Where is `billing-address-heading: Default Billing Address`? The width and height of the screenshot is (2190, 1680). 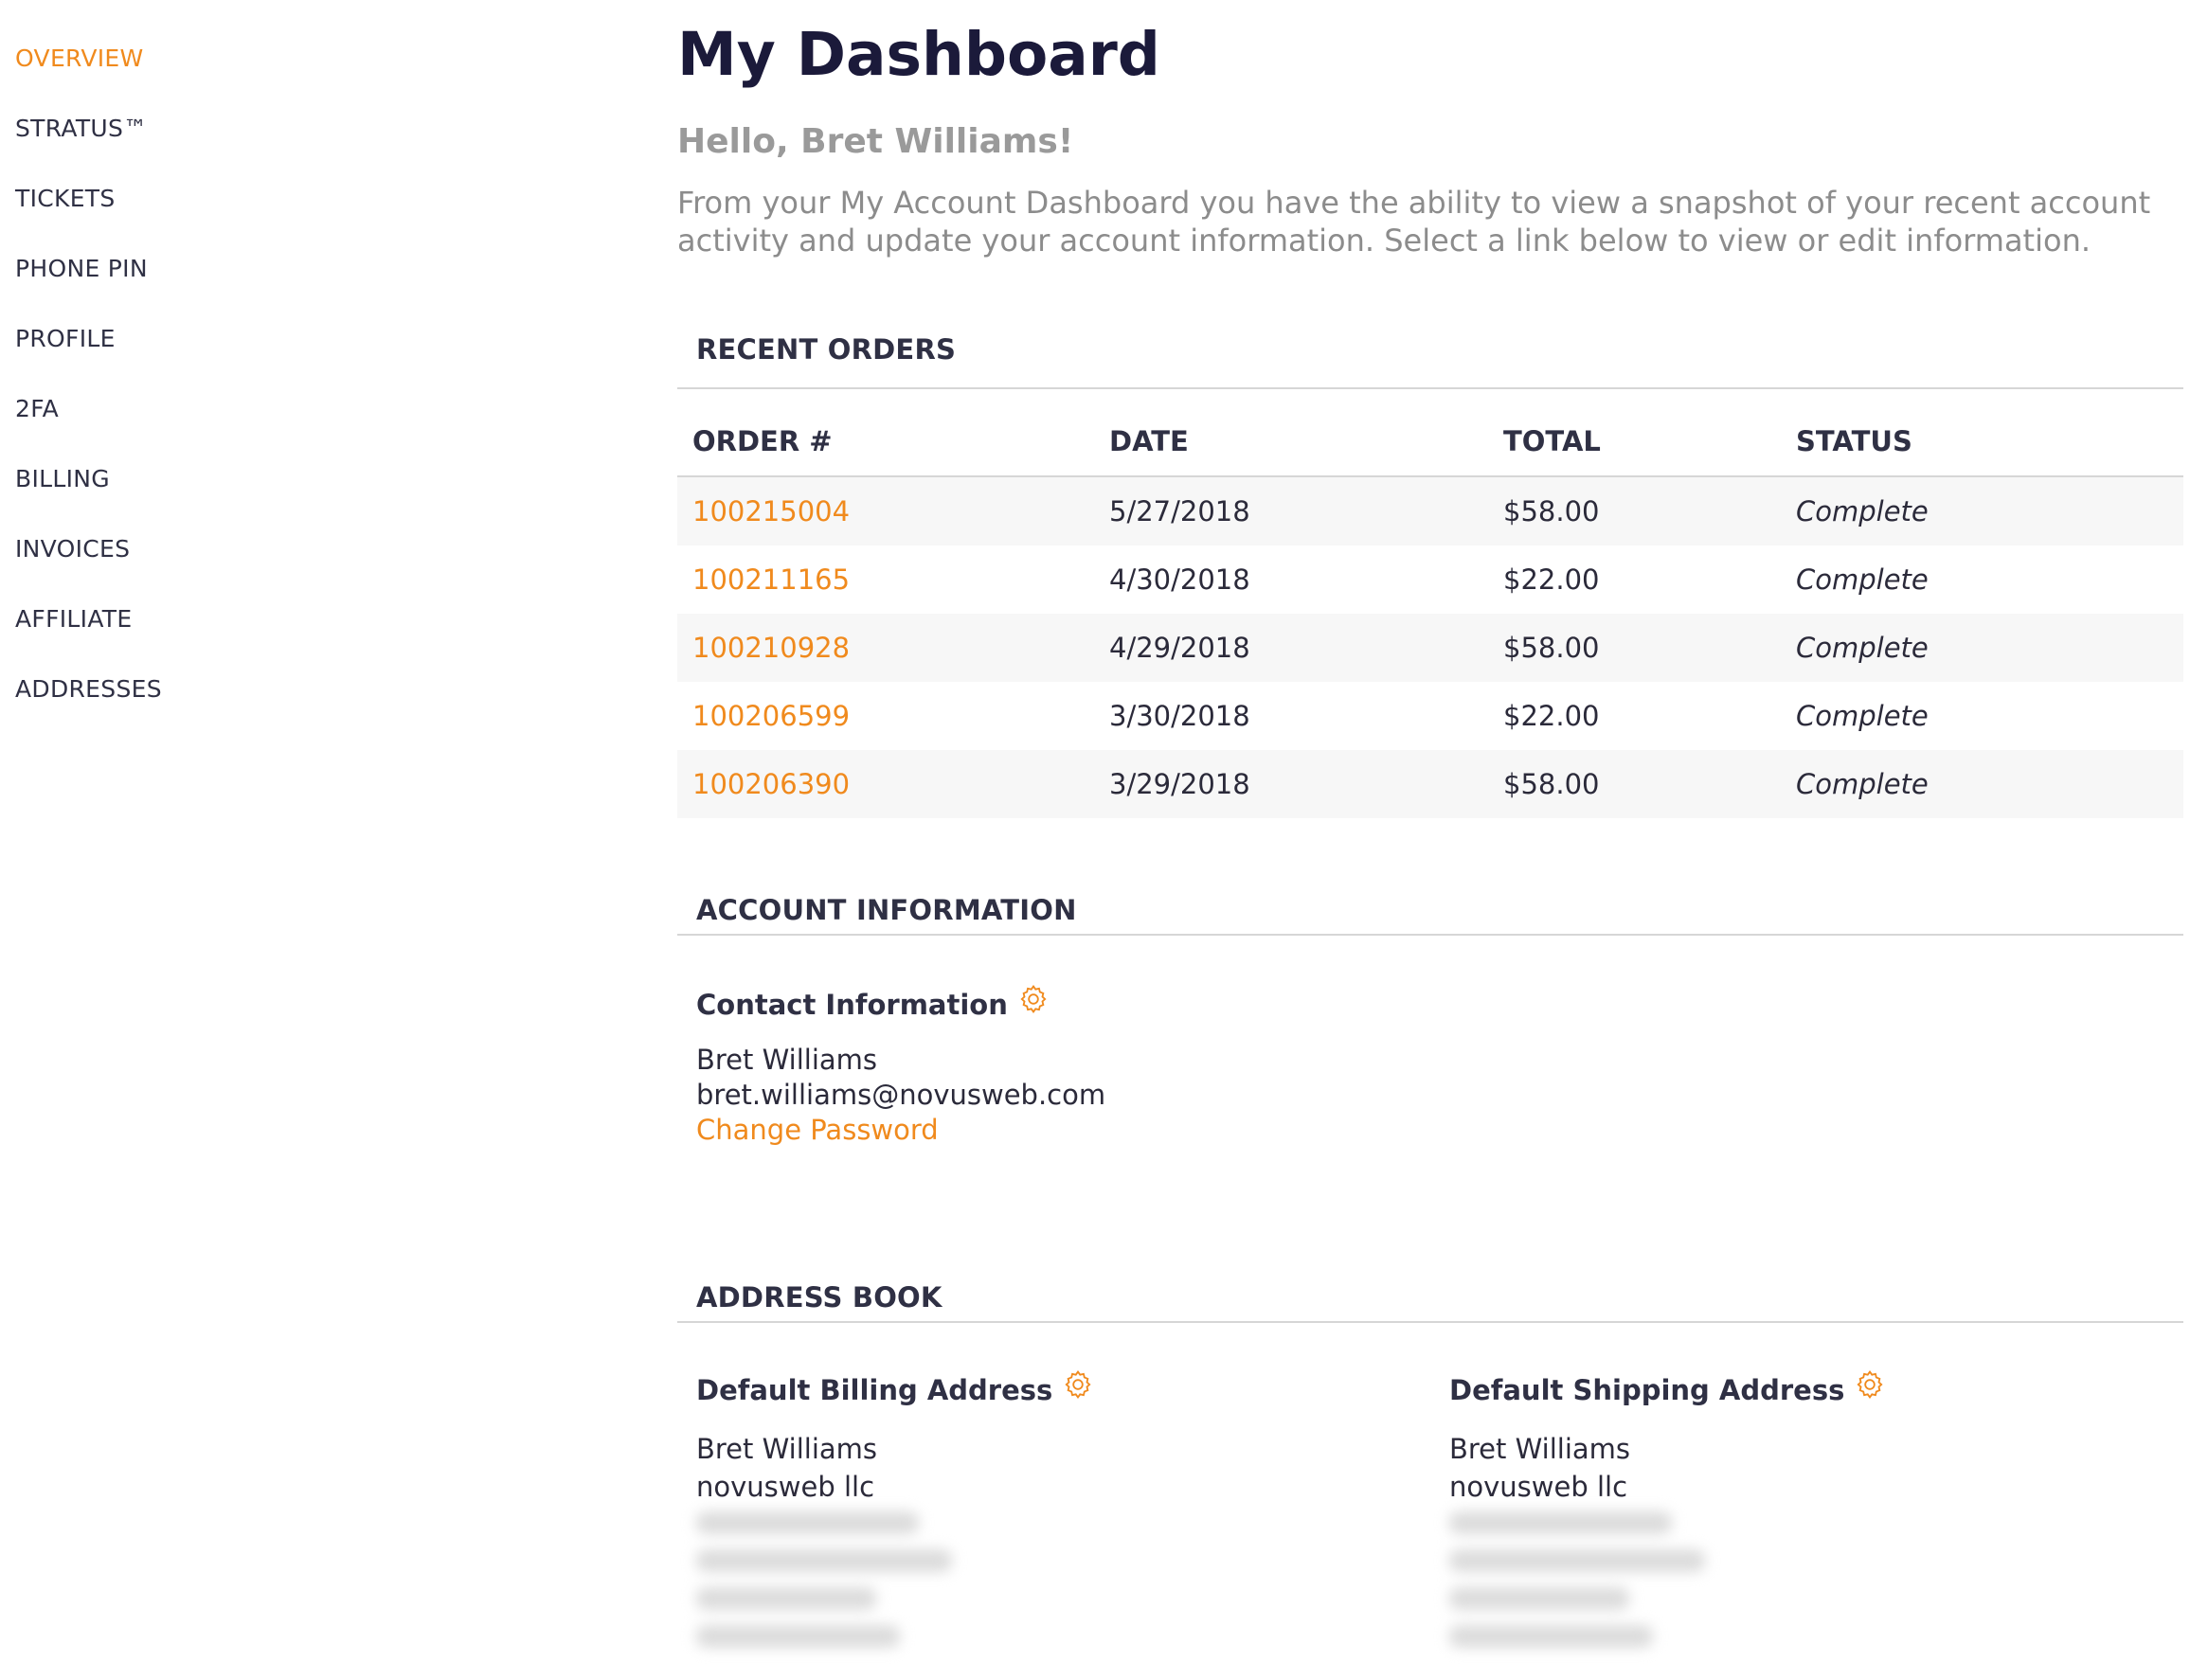
billing-address-heading: Default Billing Address is located at coordinates (895, 1388).